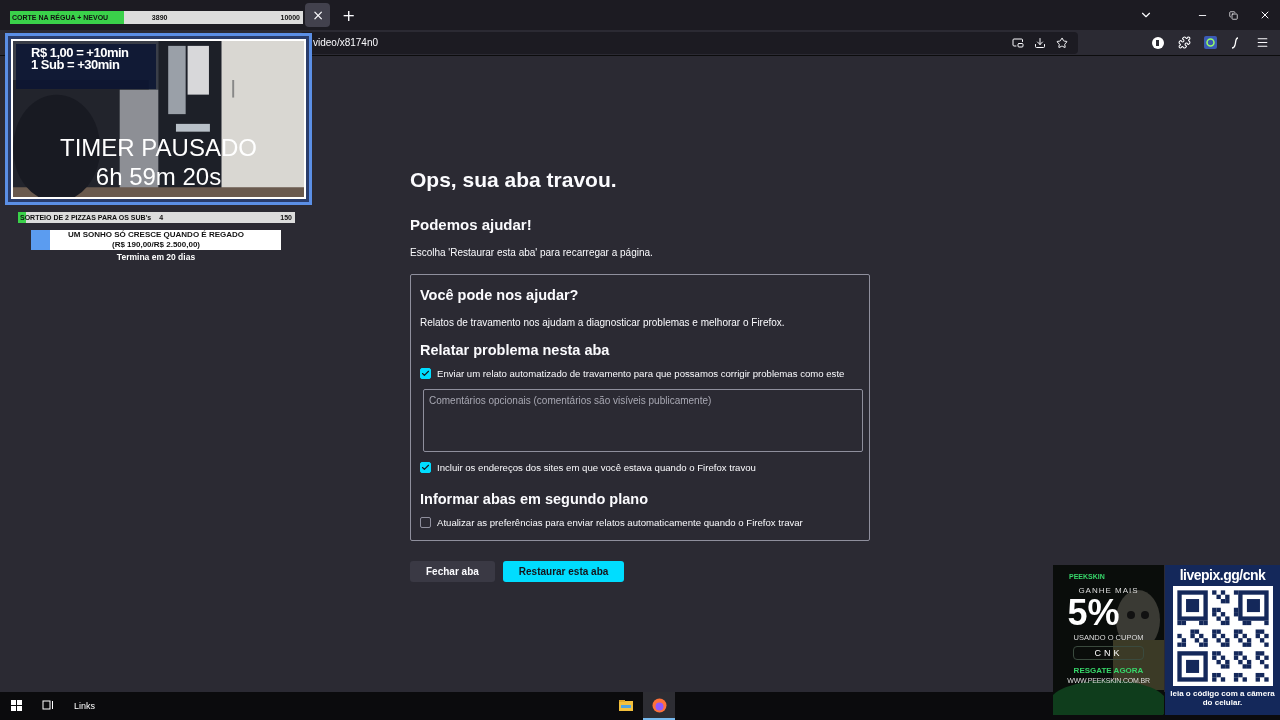  I want to click on qr-caption: leia o código com a câmera do celular., so click(1222, 698).